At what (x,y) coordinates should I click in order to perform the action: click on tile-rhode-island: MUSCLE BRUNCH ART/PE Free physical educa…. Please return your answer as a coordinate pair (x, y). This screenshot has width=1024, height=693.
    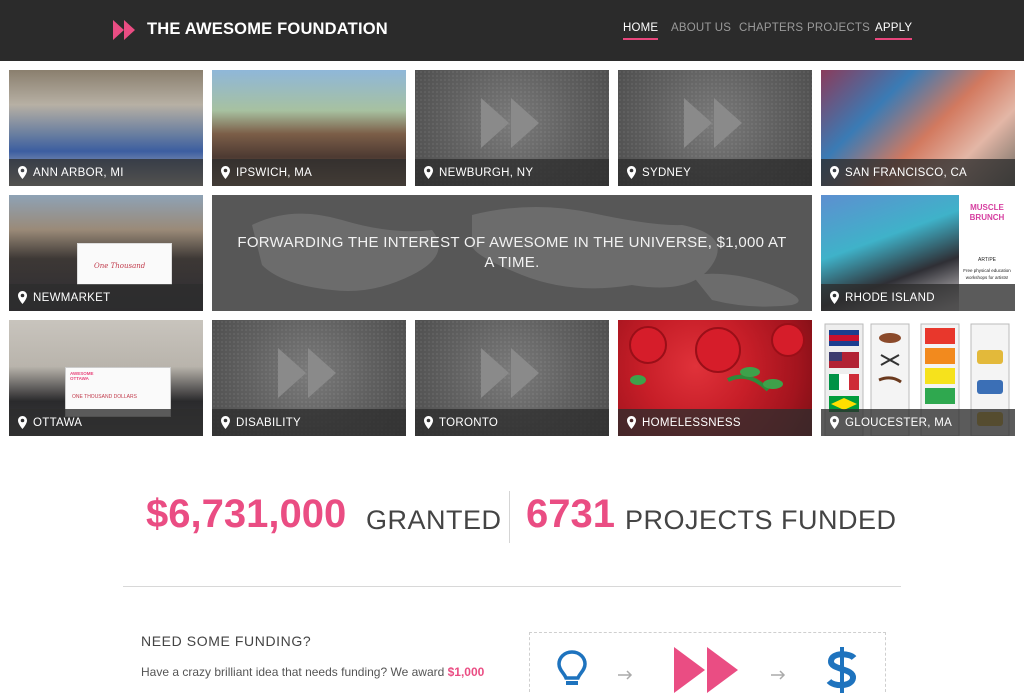
    Looking at the image, I should click on (918, 253).